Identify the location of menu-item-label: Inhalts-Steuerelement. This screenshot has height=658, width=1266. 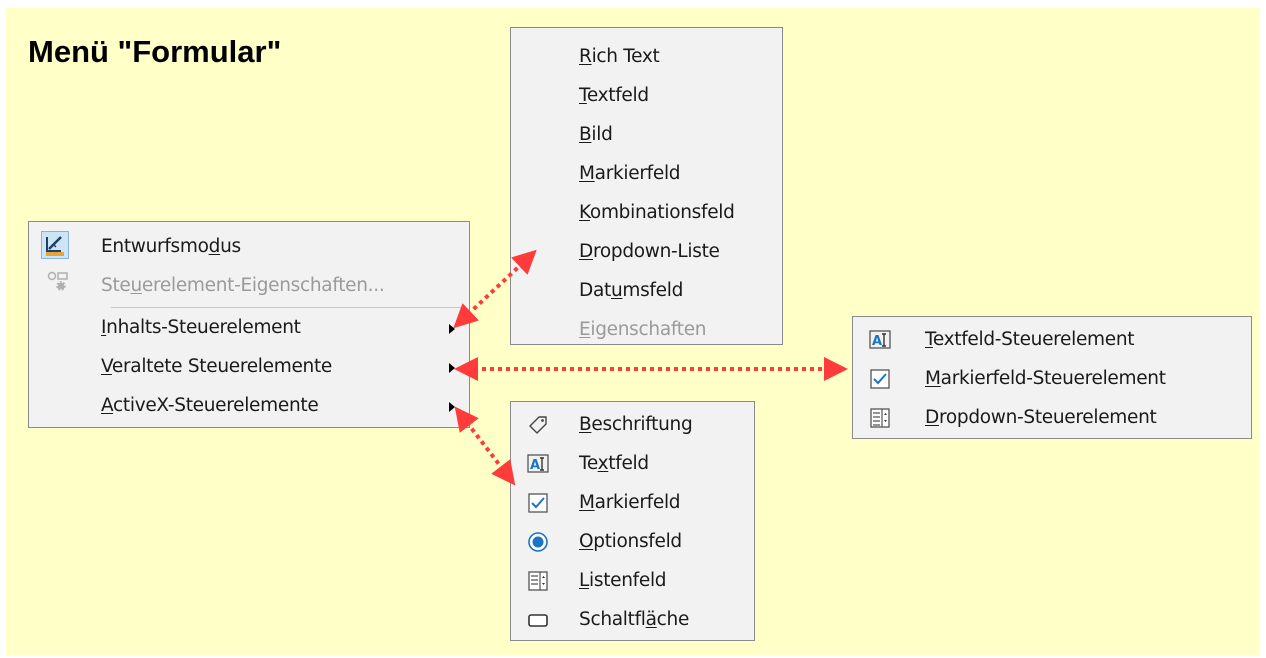
(201, 327).